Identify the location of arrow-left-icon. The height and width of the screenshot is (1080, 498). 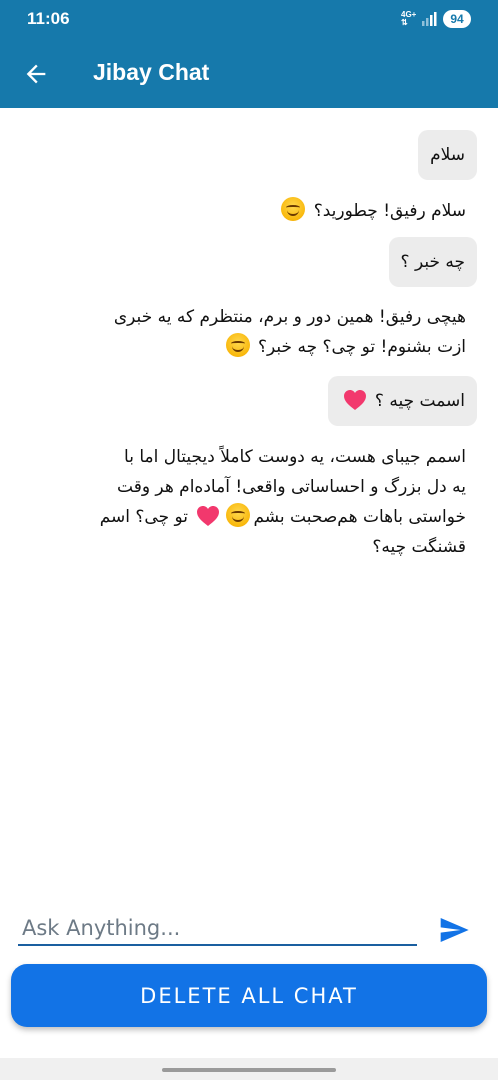
(36, 74).